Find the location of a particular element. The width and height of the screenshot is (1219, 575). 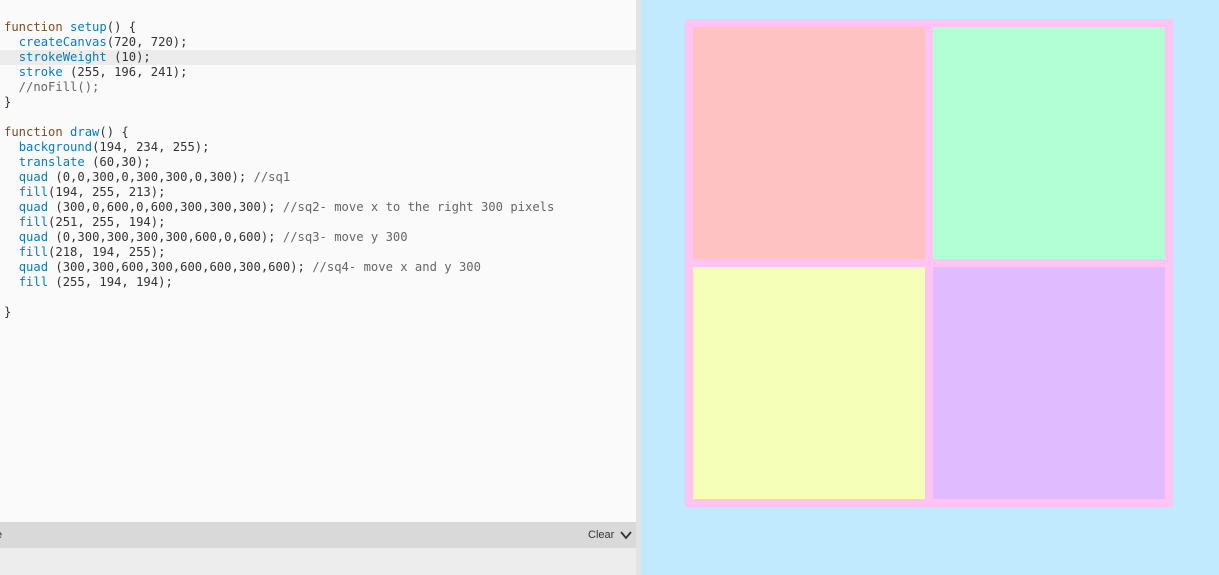

code-token: (0,0,300,0,300,300,0,300); is located at coordinates (151, 177).